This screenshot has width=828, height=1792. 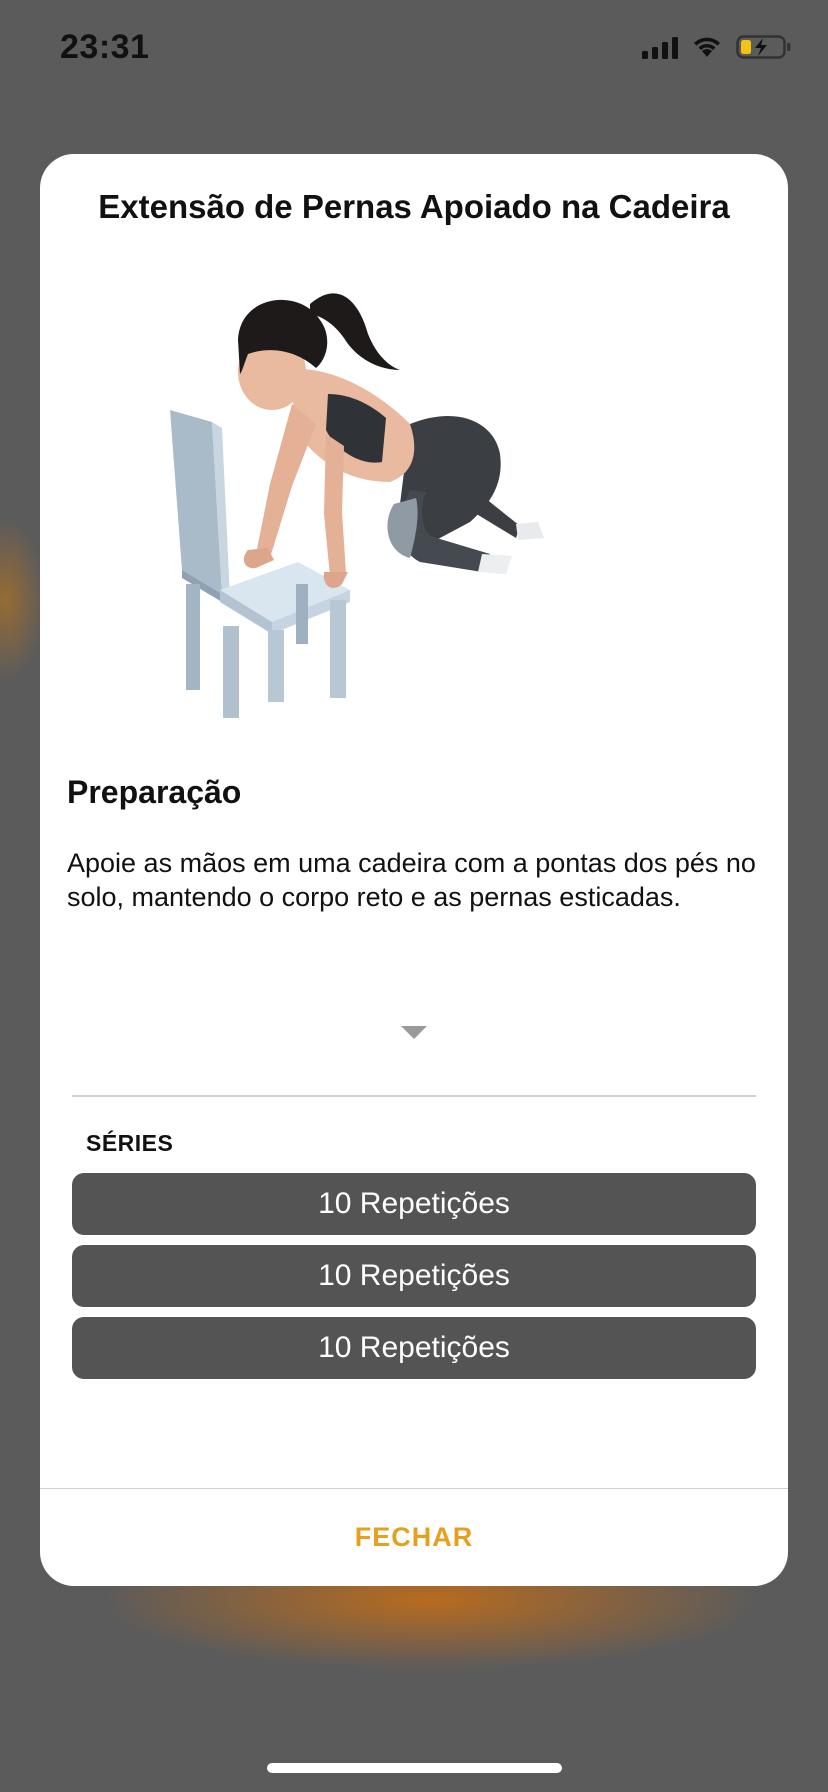 I want to click on status-bar: 23:31, so click(x=414, y=50).